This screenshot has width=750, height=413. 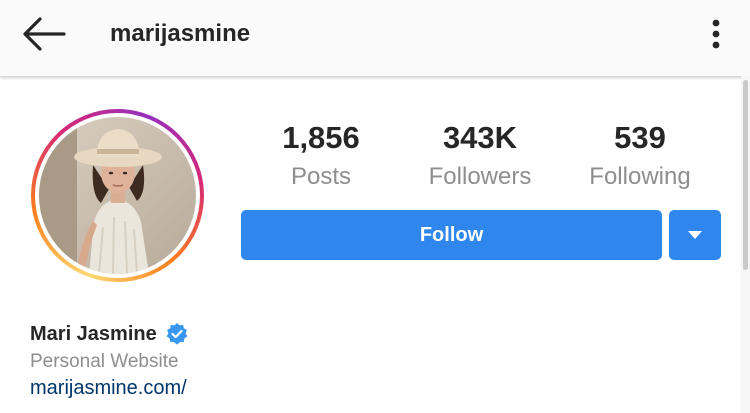 What do you see at coordinates (480, 156) in the screenshot?
I see `followers-stat: 343K Followers` at bounding box center [480, 156].